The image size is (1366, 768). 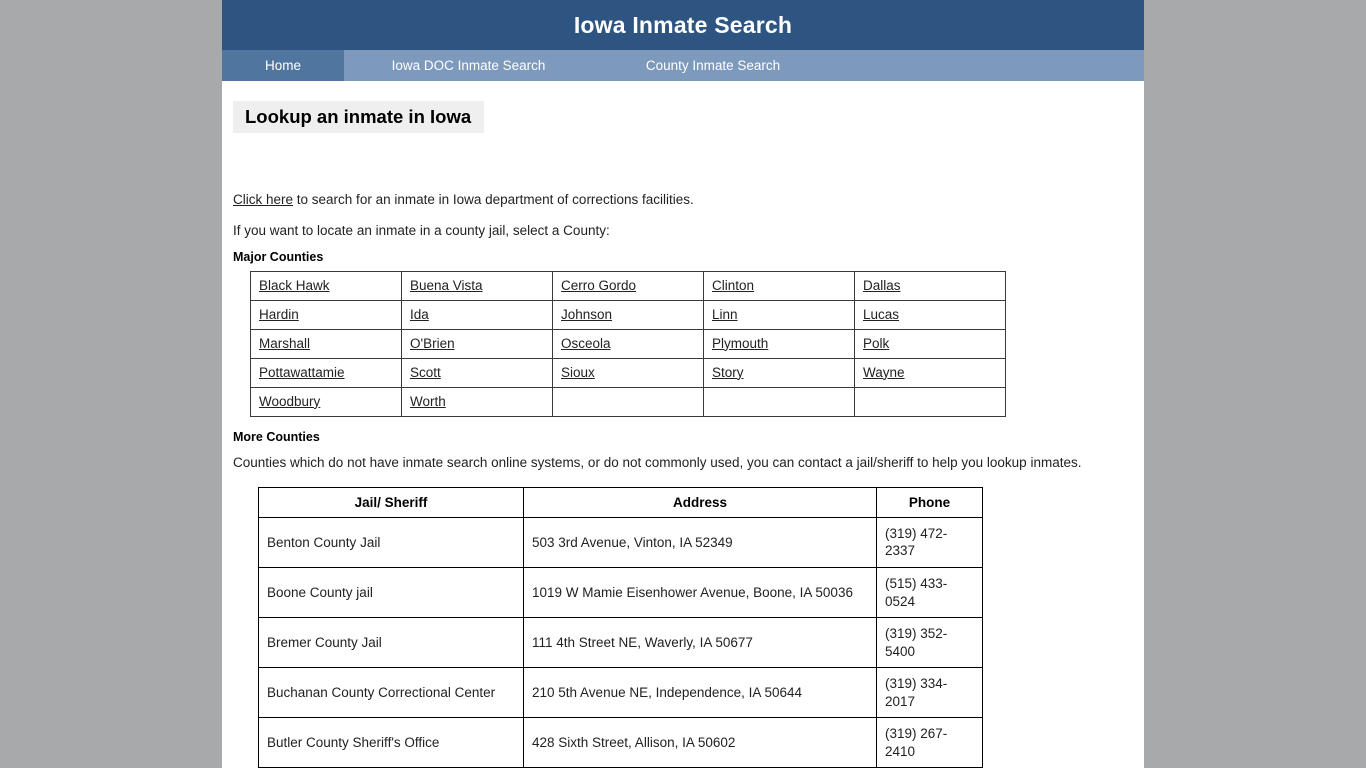 I want to click on county-cell: Story, so click(x=779, y=372).